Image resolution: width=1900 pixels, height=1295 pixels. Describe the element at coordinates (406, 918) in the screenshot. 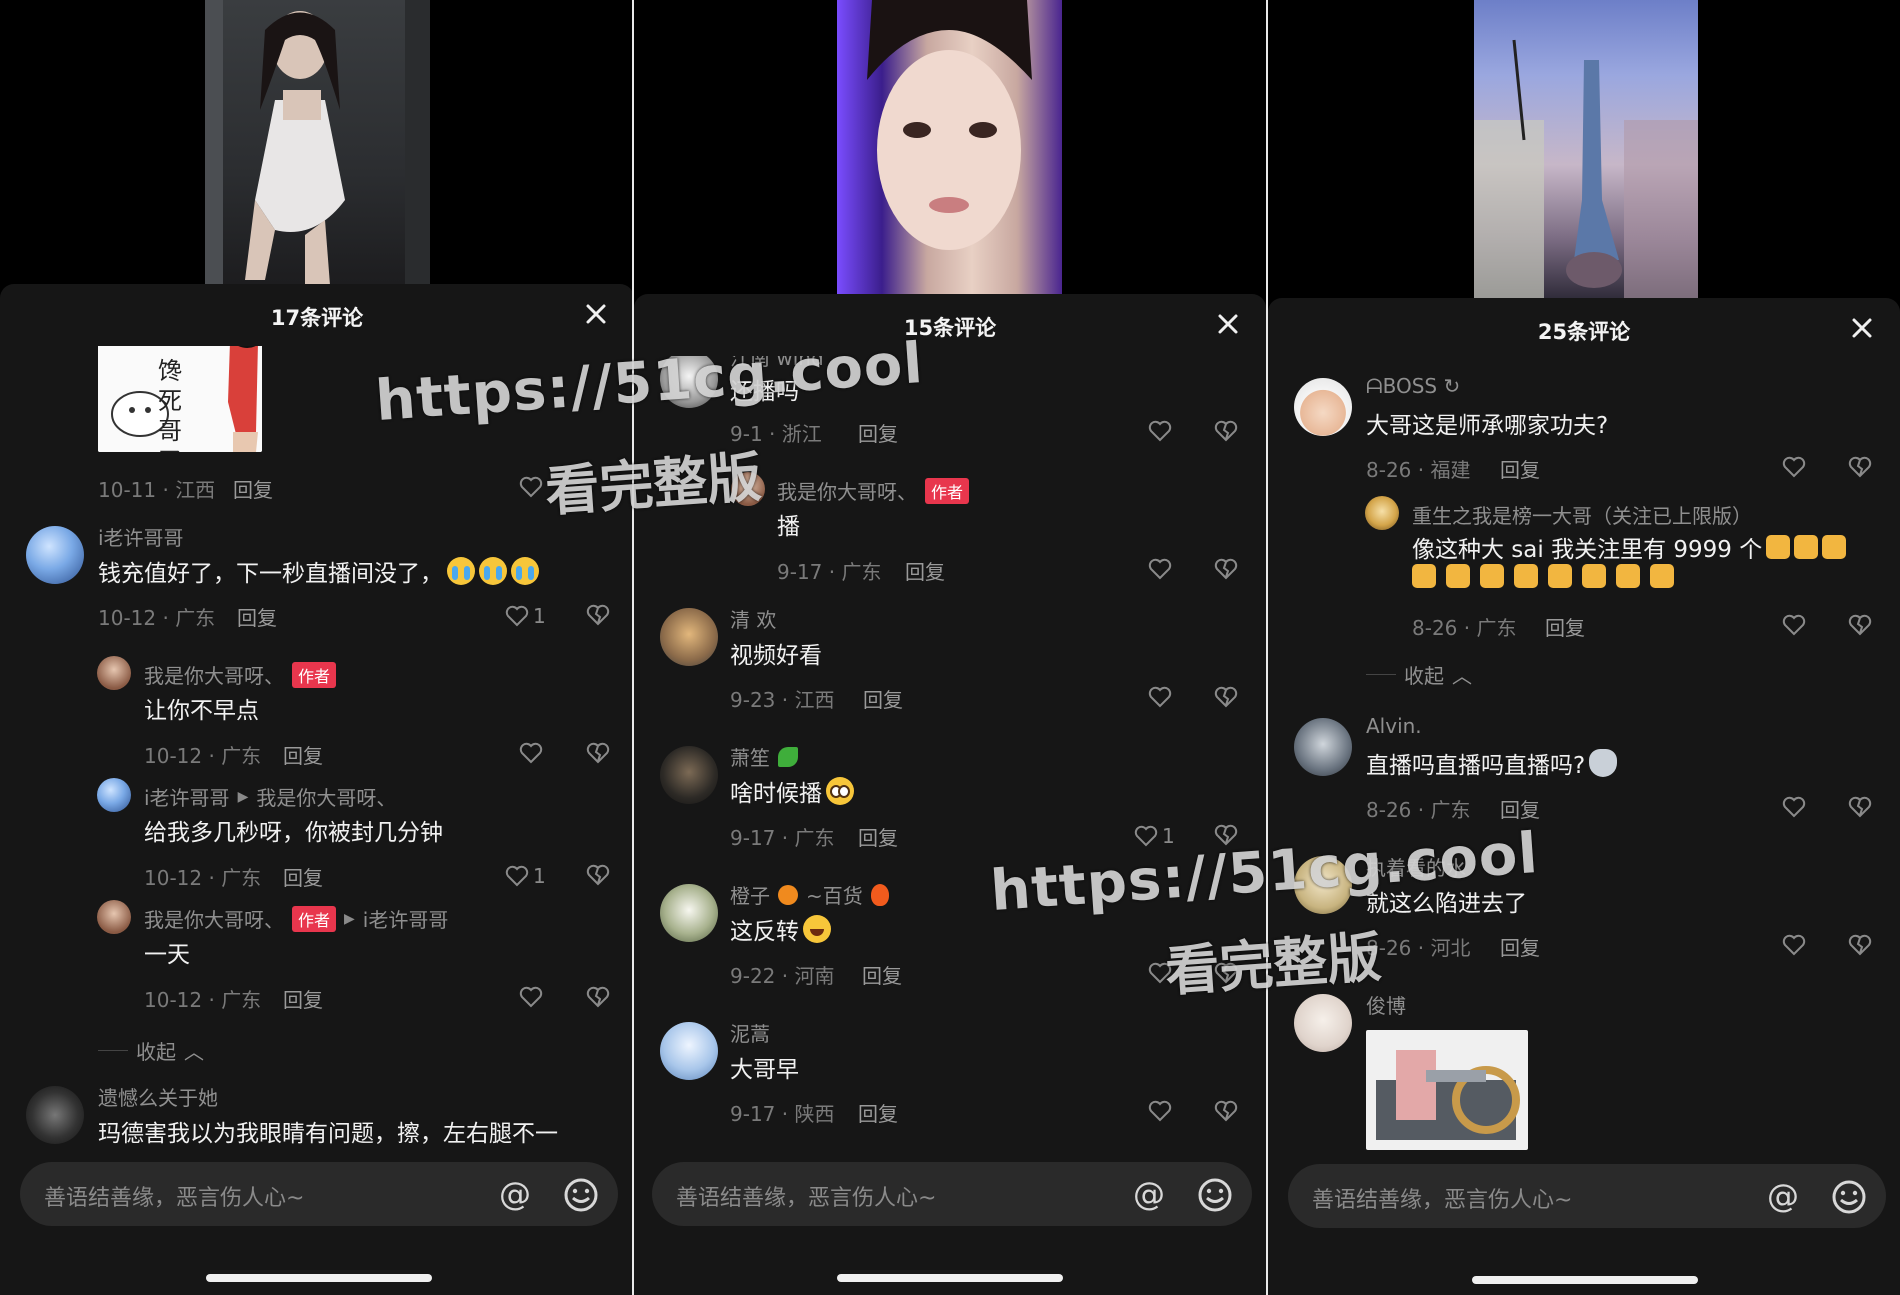

I see `reply-to-username: i老许哥哥` at that location.